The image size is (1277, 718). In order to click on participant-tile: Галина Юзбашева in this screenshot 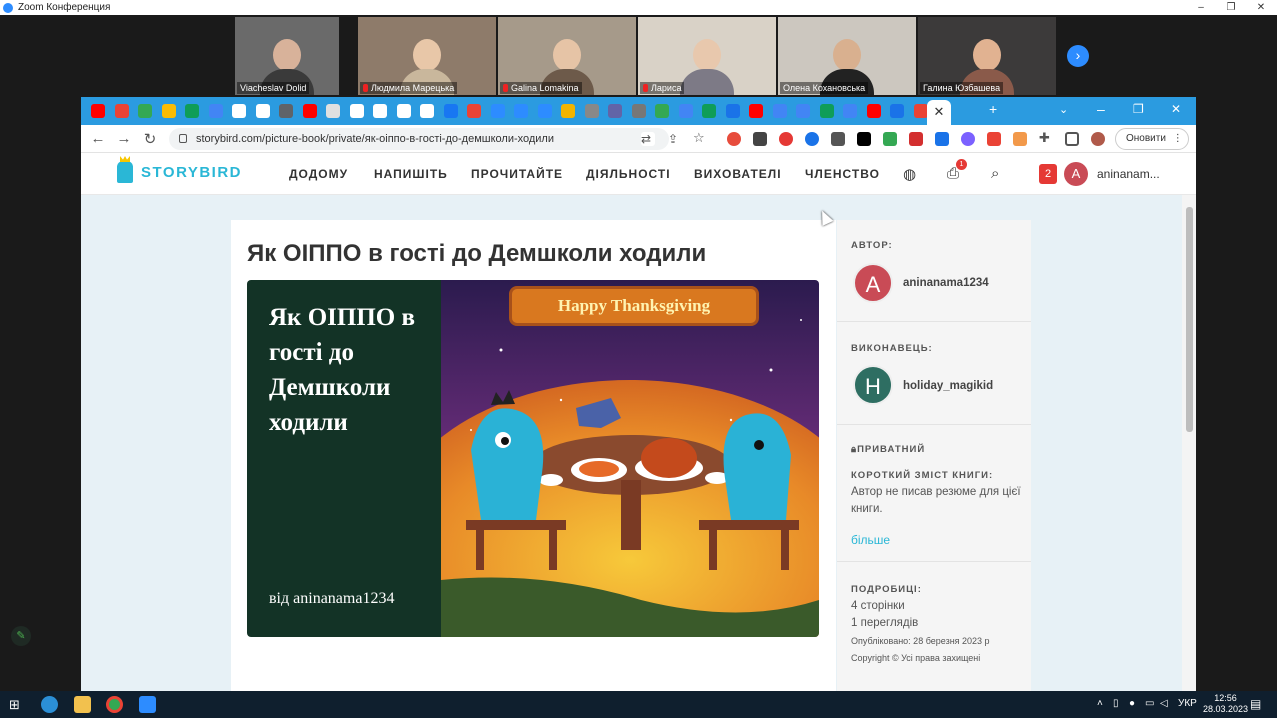, I will do `click(987, 56)`.